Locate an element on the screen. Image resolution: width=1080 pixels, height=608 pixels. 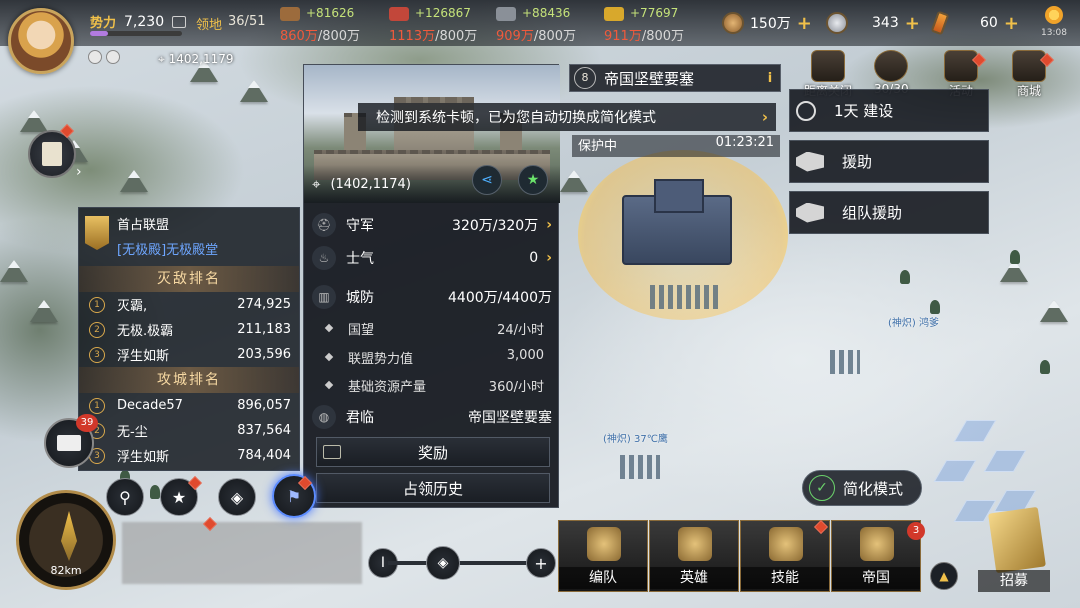
kill-rank-row: 2 无极.极霸 211,183 is located at coordinates (189, 329).